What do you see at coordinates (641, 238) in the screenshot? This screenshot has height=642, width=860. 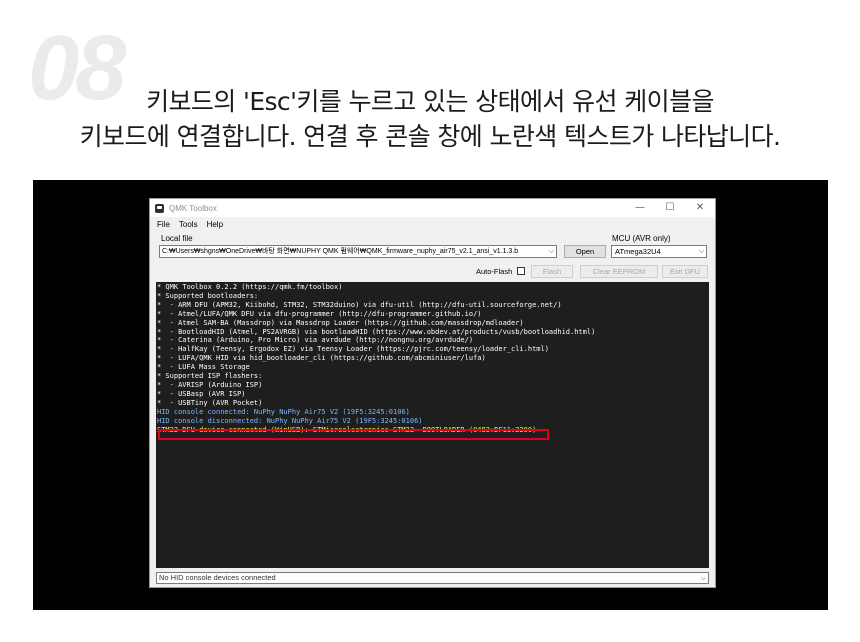 I see `mcu-label: MCU (AVR only)` at bounding box center [641, 238].